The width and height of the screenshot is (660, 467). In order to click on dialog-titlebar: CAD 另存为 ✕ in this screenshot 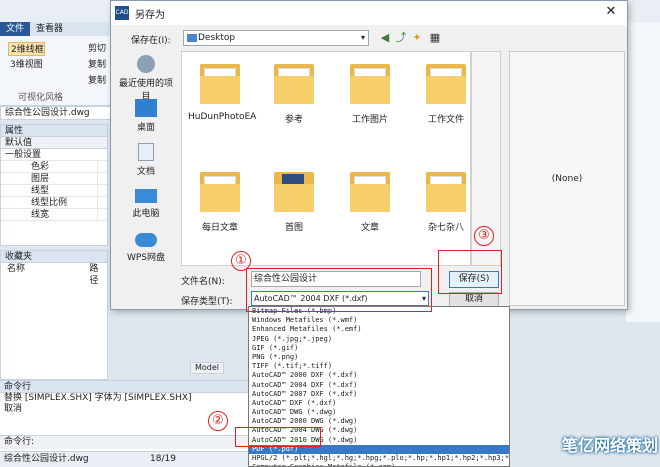, I will do `click(369, 13)`.